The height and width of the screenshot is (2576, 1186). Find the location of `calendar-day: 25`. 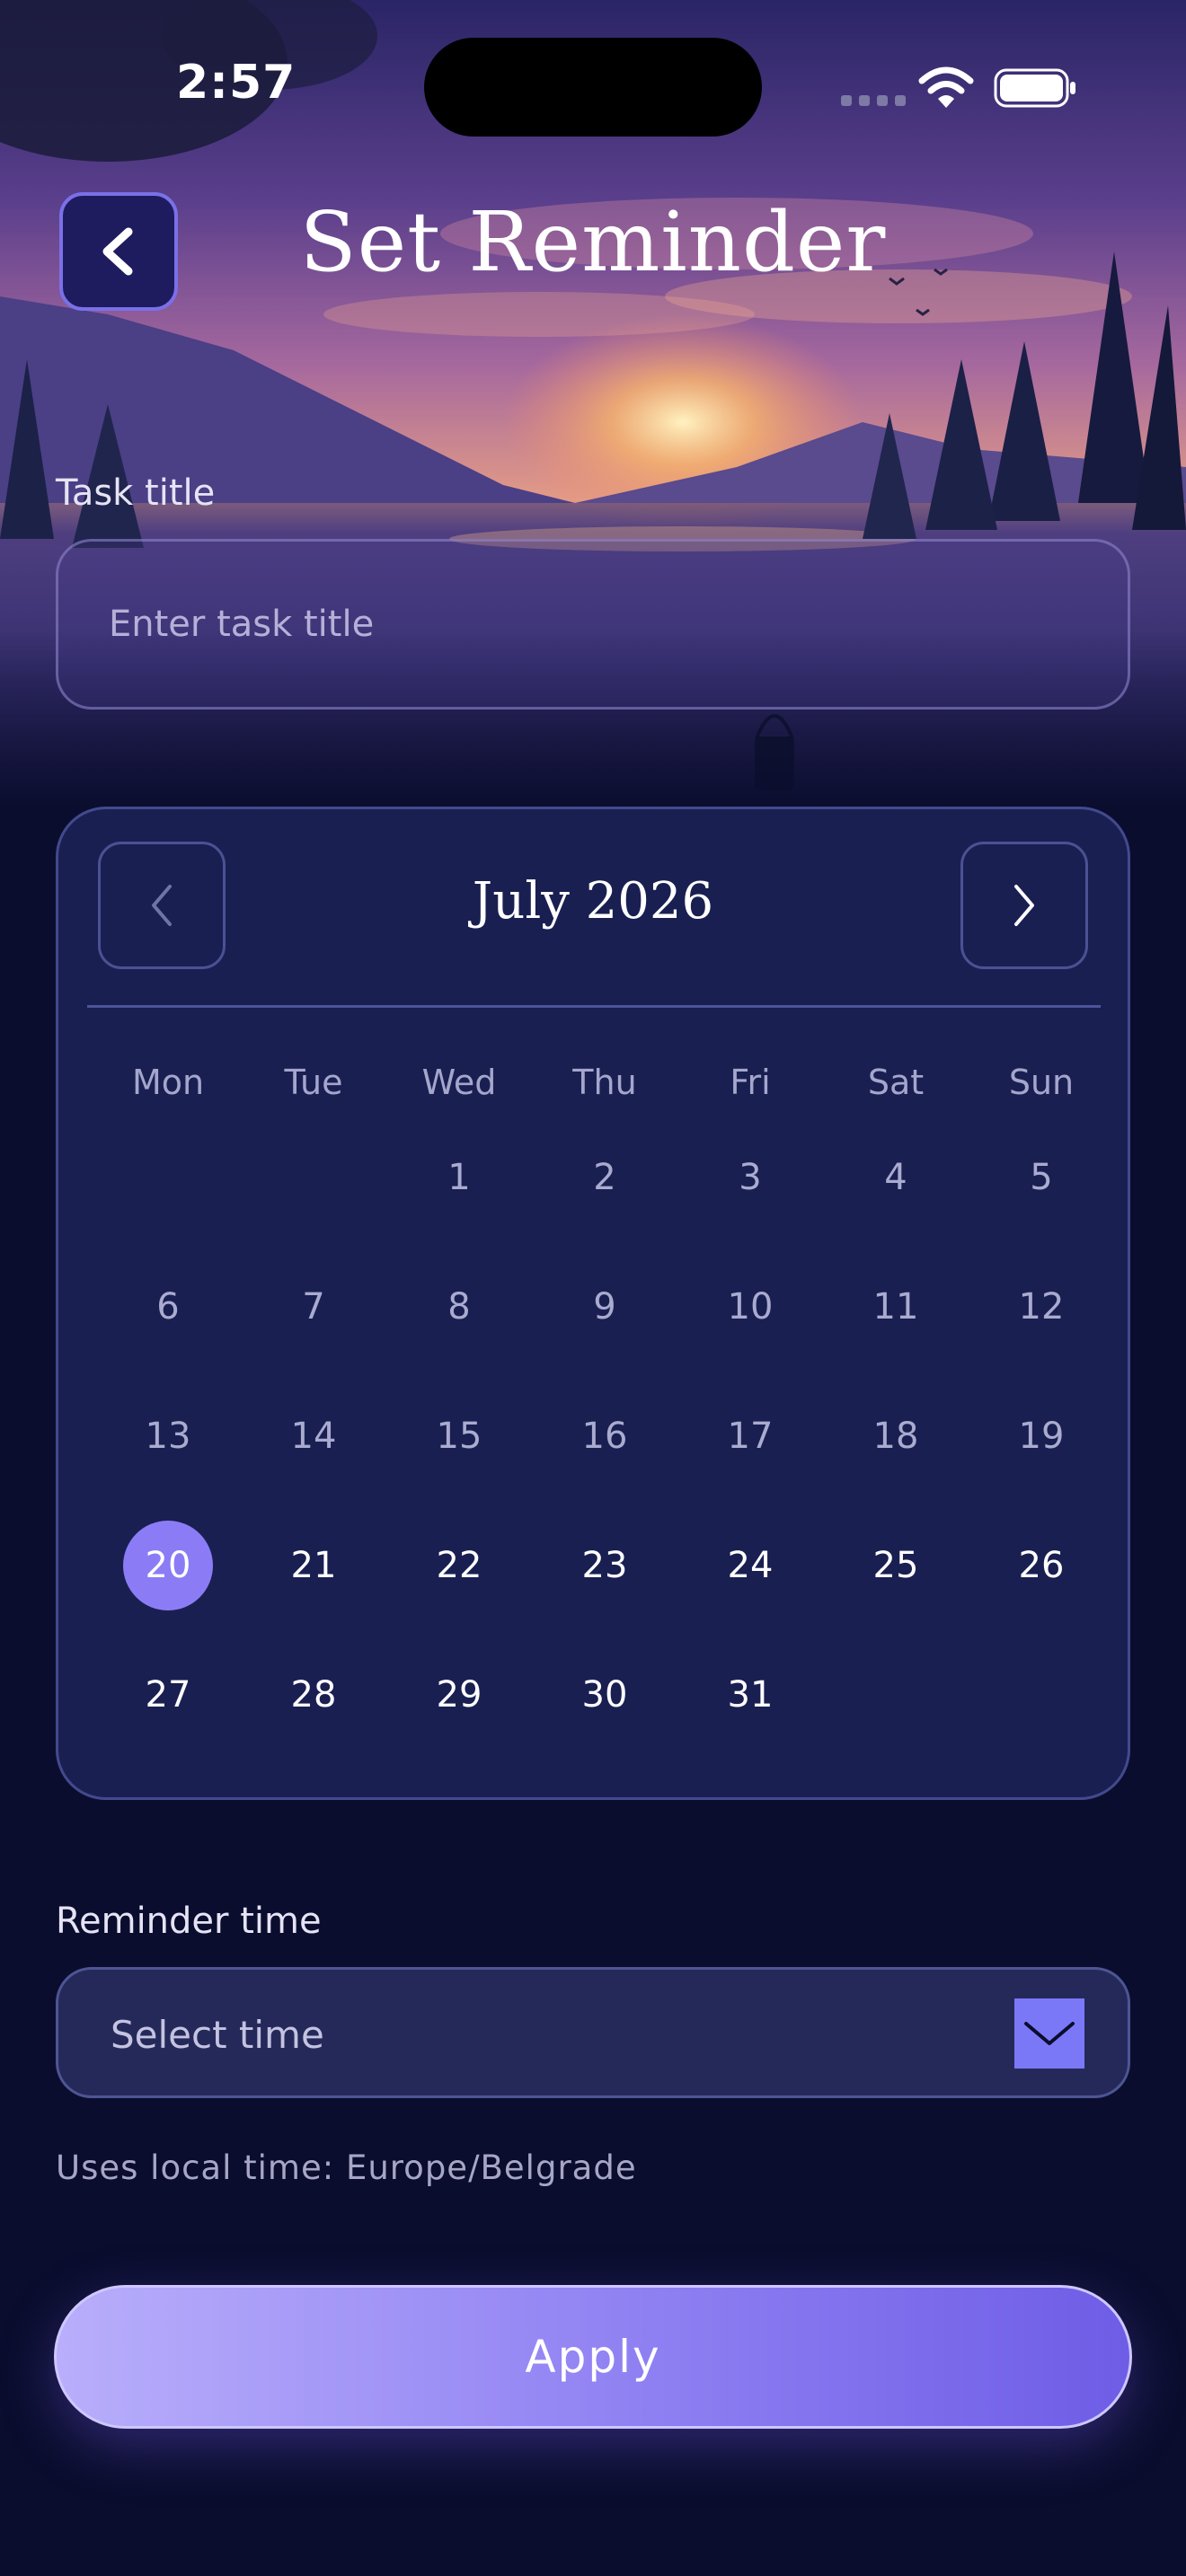

calendar-day: 25 is located at coordinates (896, 1565).